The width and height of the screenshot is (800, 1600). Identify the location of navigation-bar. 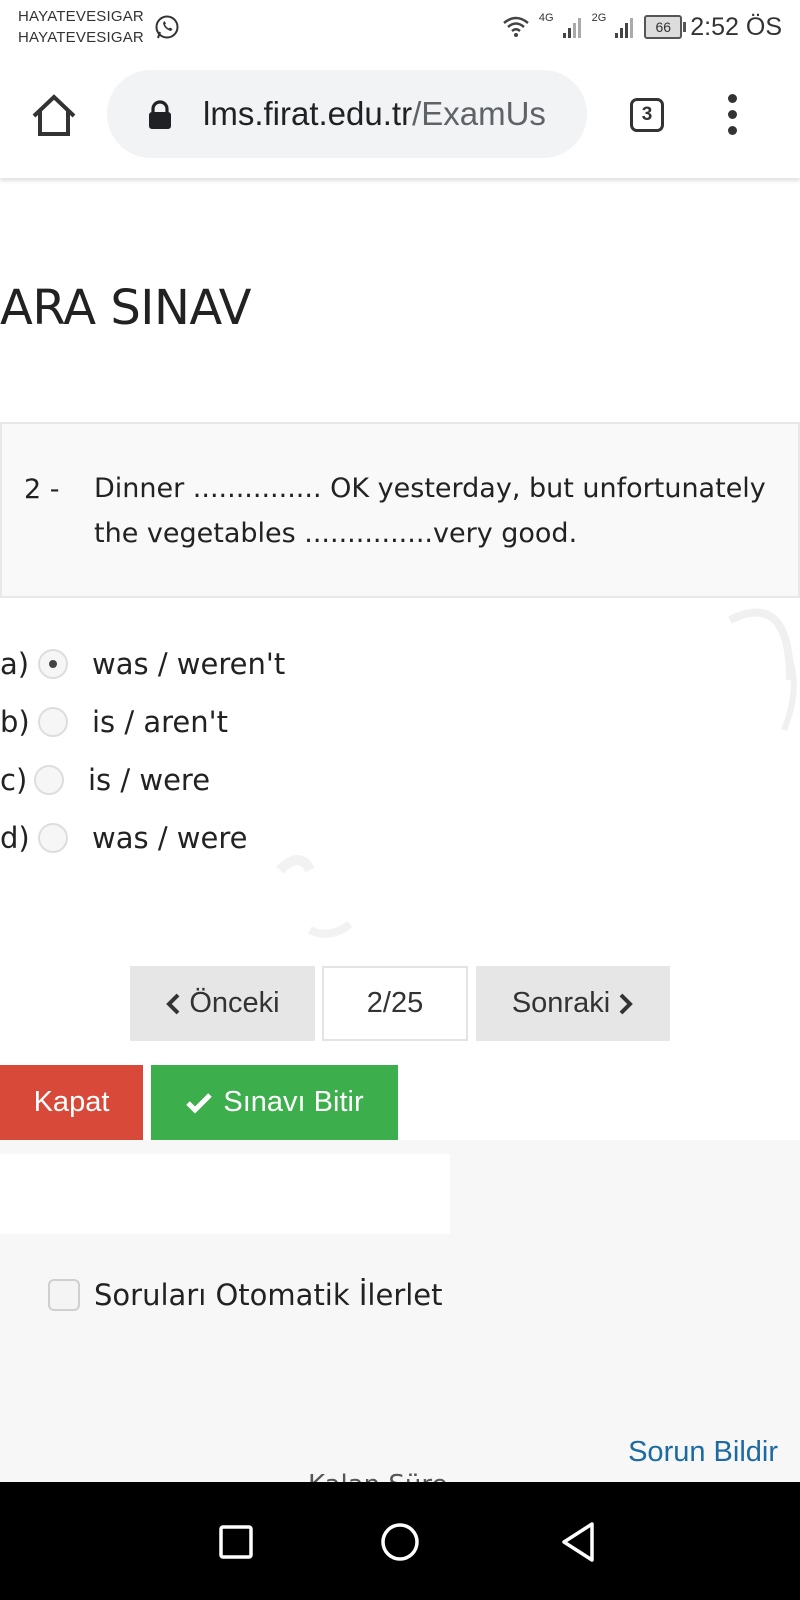
(400, 1541).